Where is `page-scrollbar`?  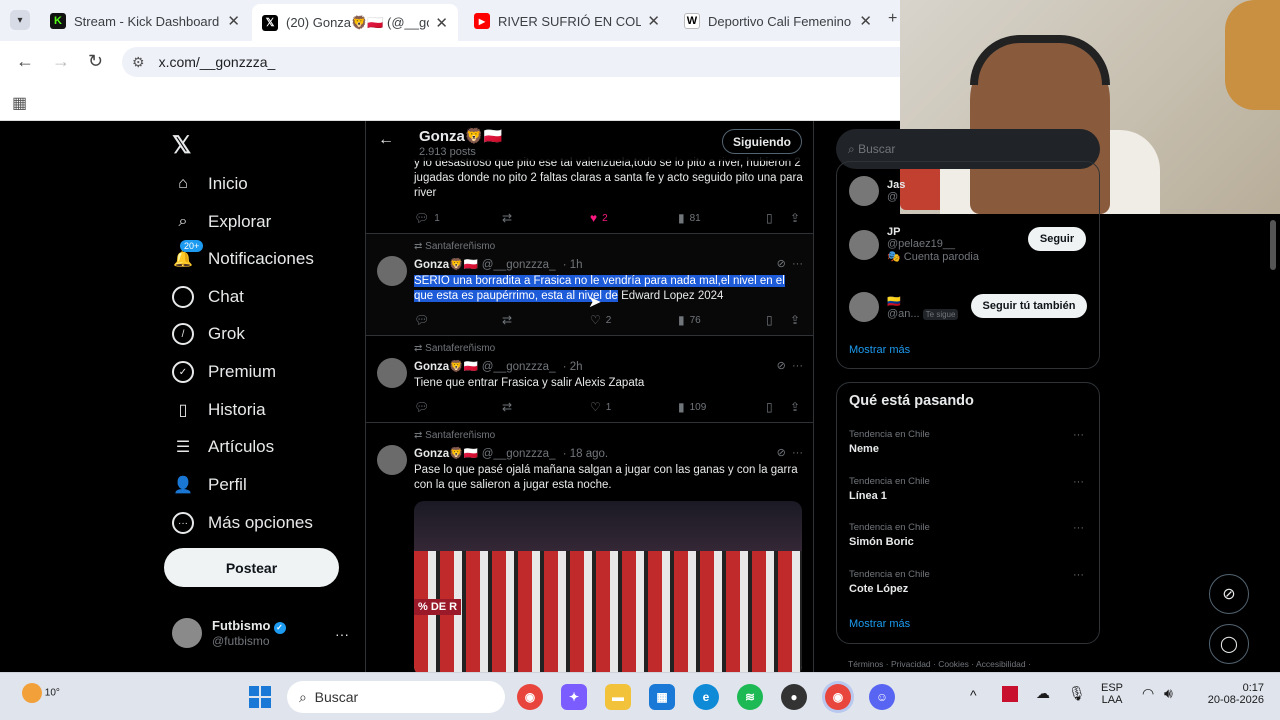 page-scrollbar is located at coordinates (1273, 443).